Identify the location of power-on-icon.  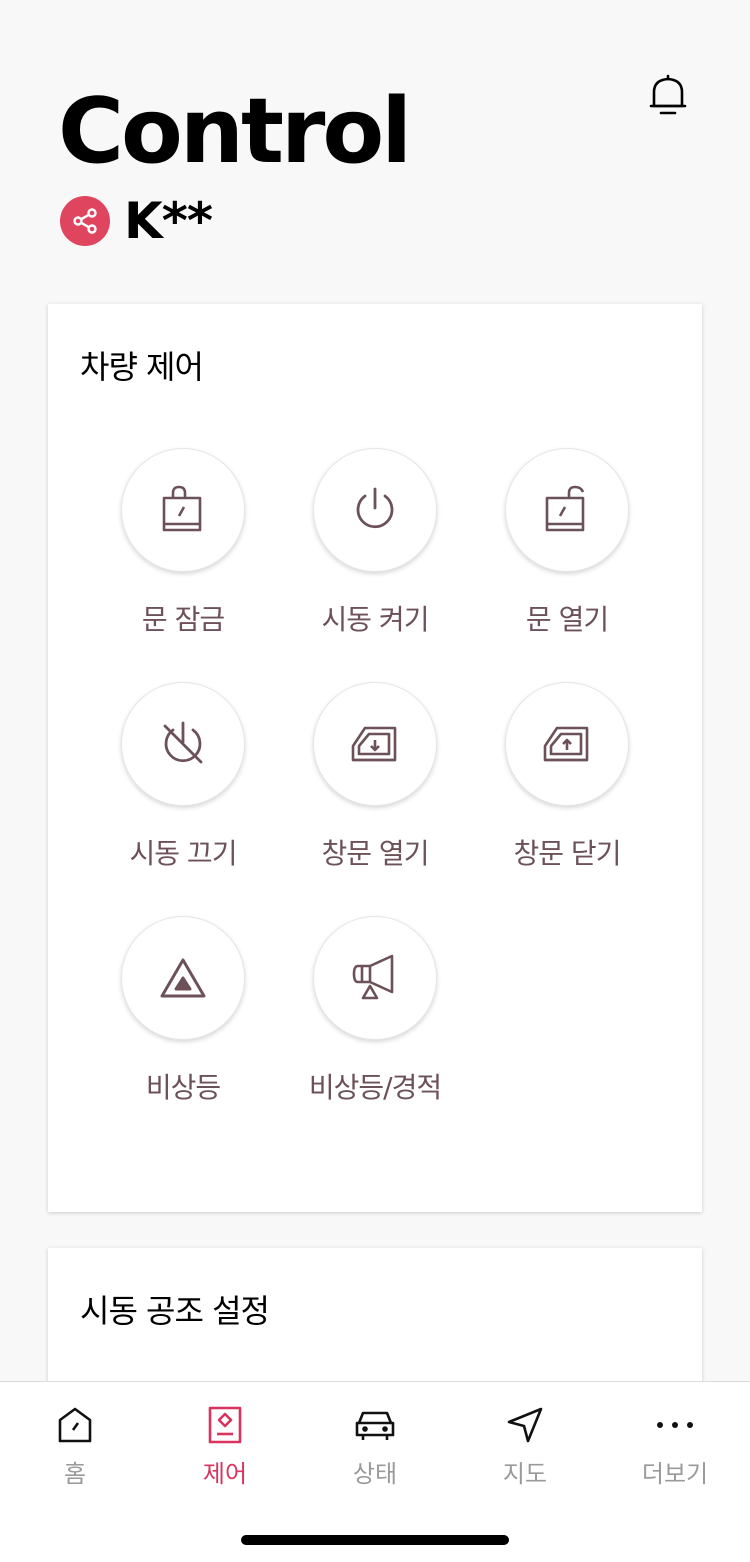
(375, 508).